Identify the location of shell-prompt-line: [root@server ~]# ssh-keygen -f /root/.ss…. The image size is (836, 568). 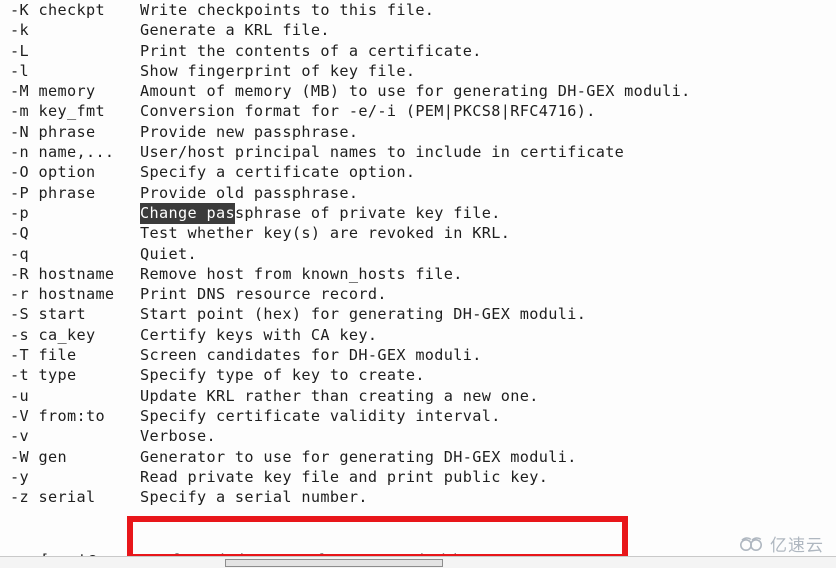
(276, 538).